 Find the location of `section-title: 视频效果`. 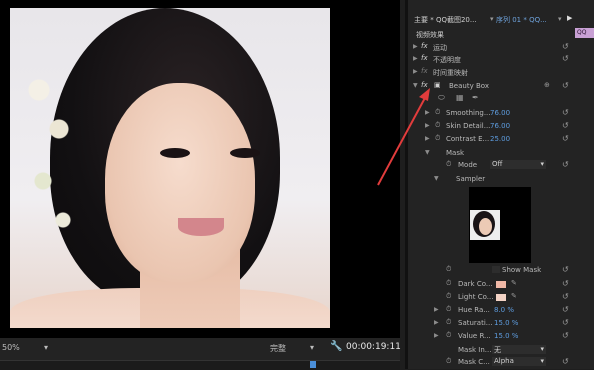

section-title: 视频效果 is located at coordinates (430, 35).